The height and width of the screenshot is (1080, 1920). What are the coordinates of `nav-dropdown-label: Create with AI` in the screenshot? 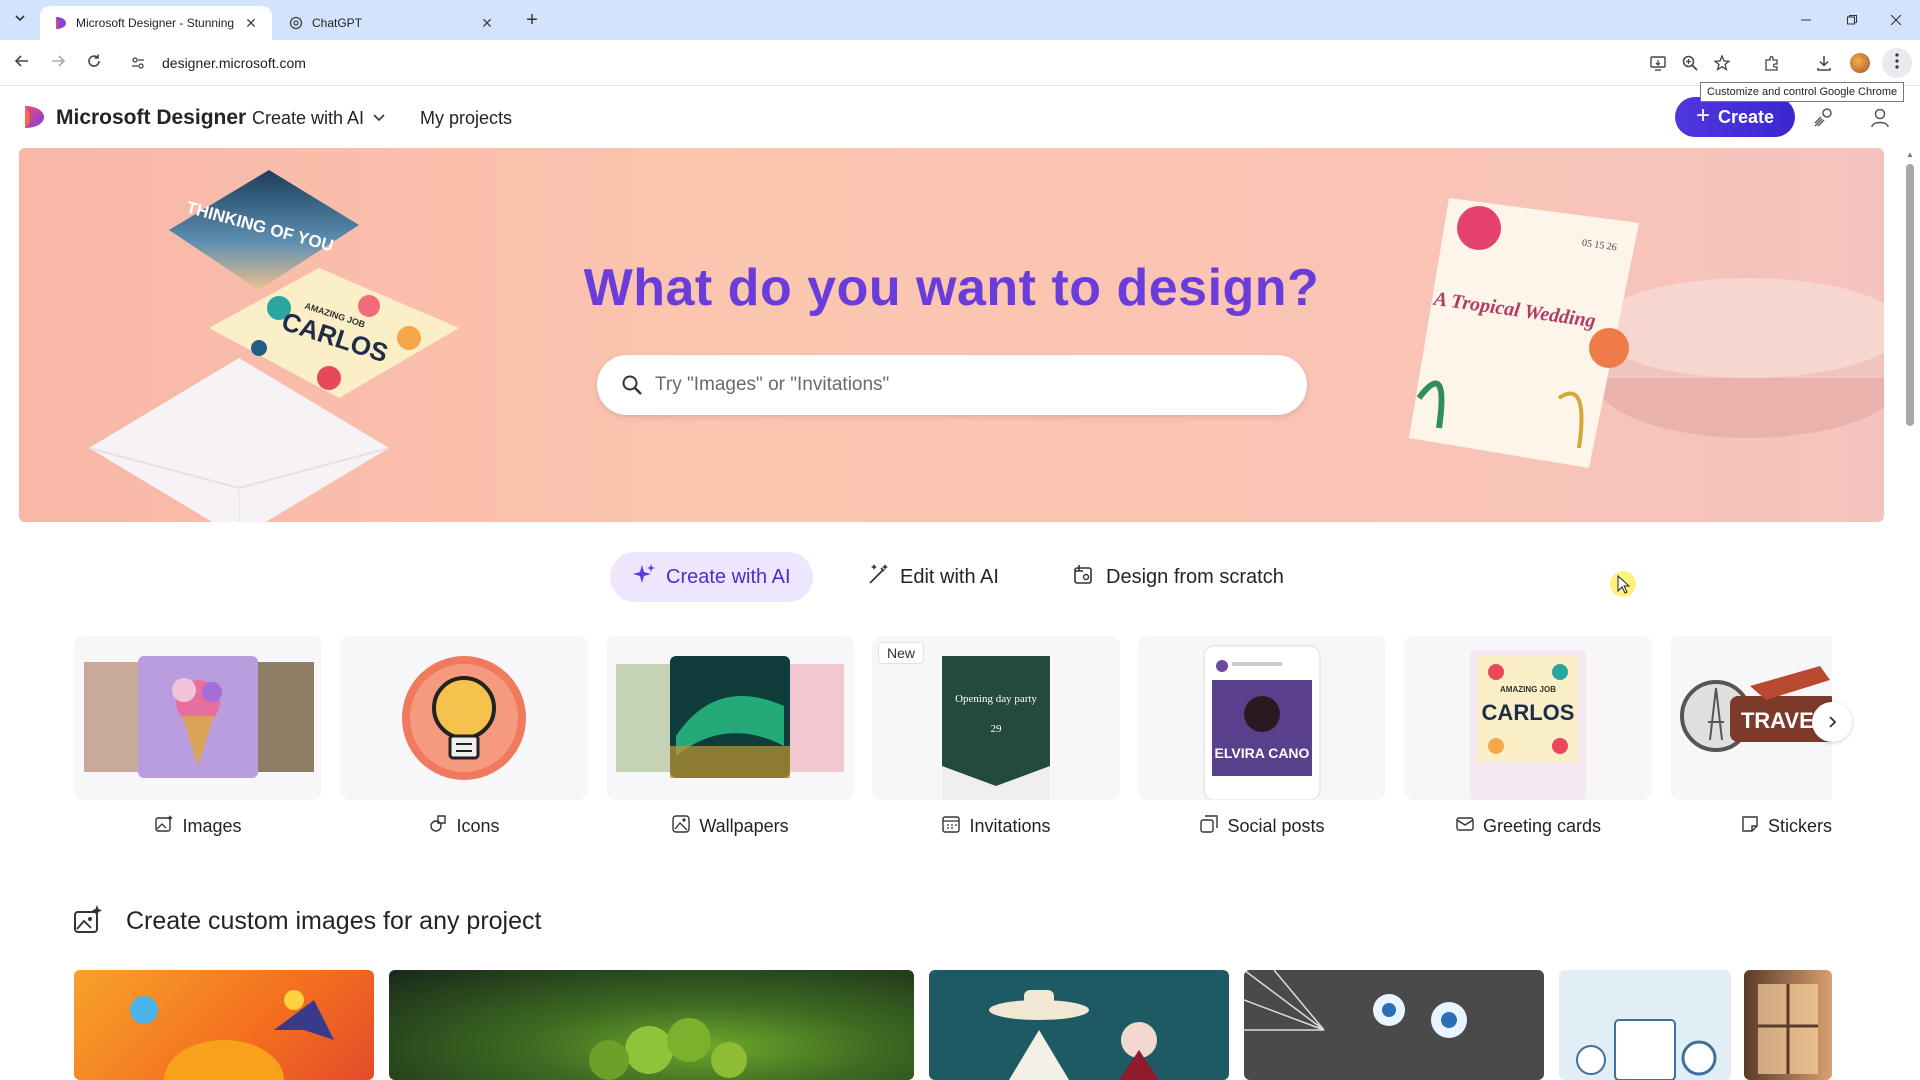 It's located at (308, 118).